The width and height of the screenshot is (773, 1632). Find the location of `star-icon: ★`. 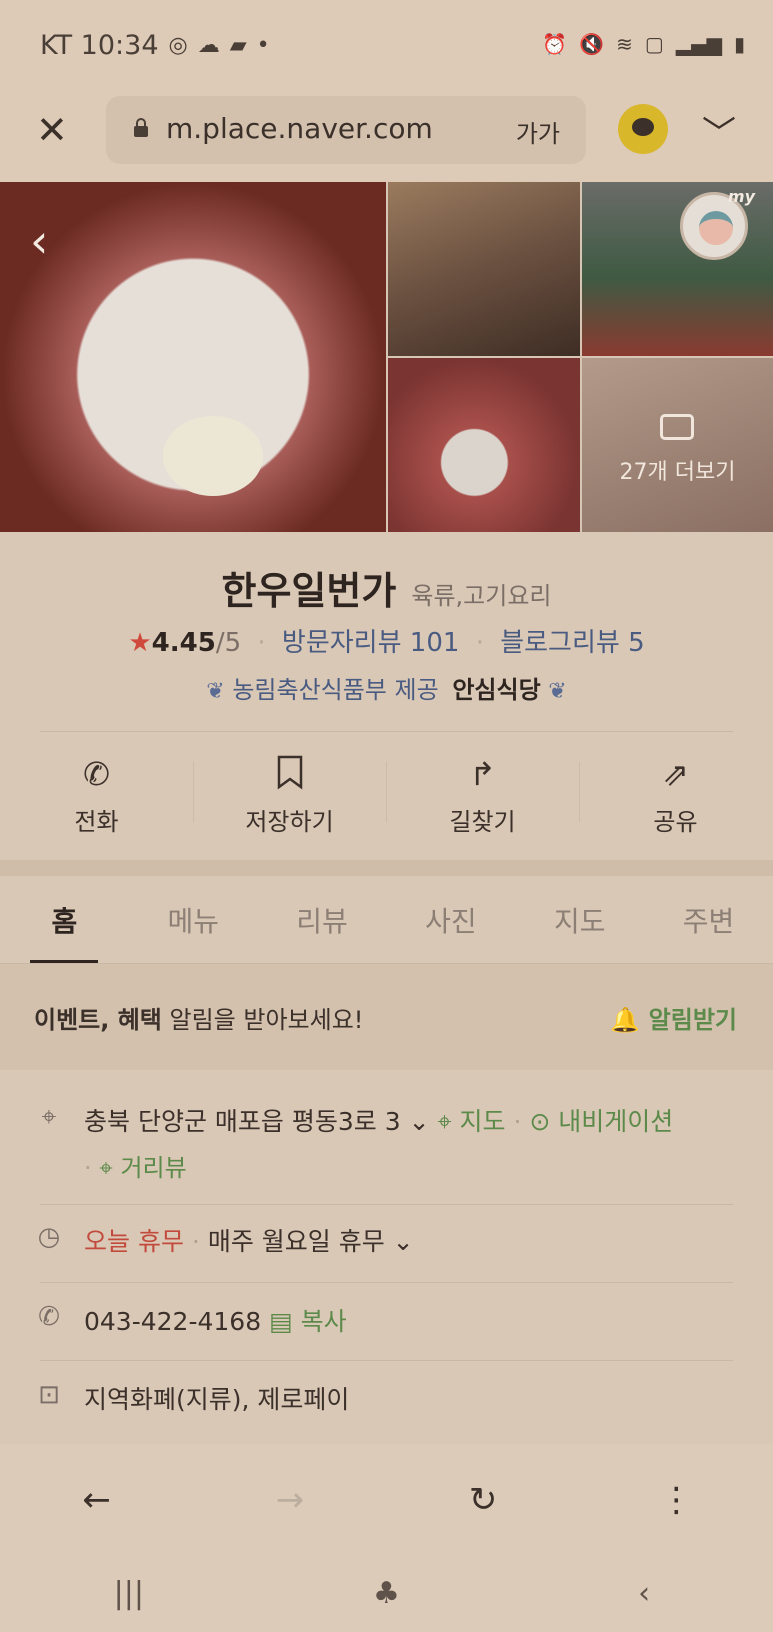

star-icon: ★ is located at coordinates (140, 643).